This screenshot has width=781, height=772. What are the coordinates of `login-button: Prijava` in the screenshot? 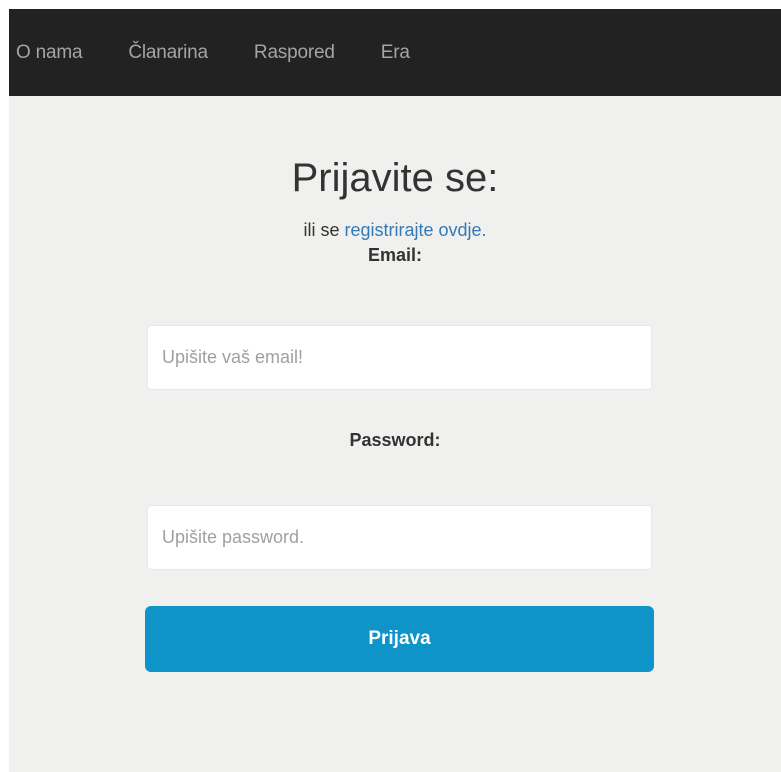 It's located at (399, 639).